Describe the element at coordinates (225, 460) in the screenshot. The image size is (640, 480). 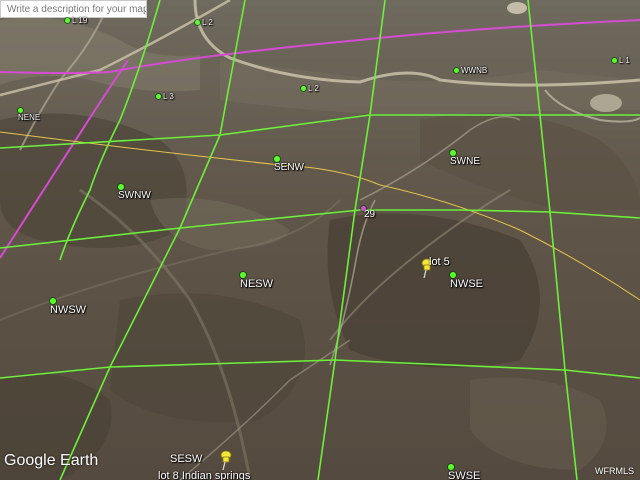
I see `placemark-pin-icon` at that location.